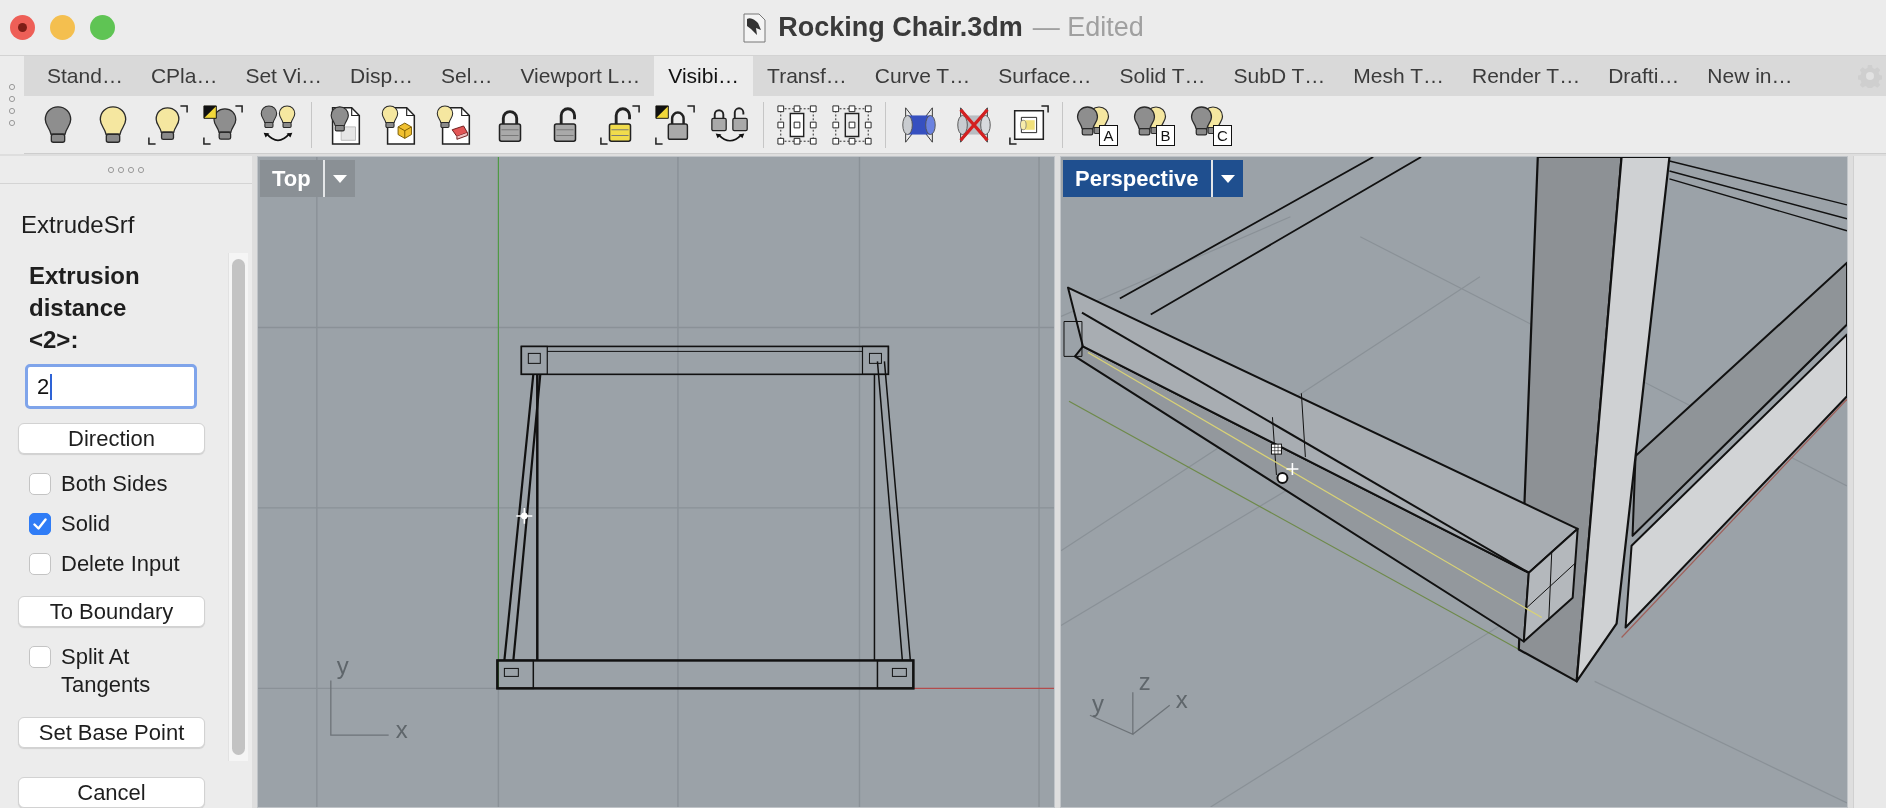 Image resolution: width=1886 pixels, height=808 pixels. Describe the element at coordinates (131, 670) in the screenshot. I see `checkbox-label: Split At Tangents` at that location.